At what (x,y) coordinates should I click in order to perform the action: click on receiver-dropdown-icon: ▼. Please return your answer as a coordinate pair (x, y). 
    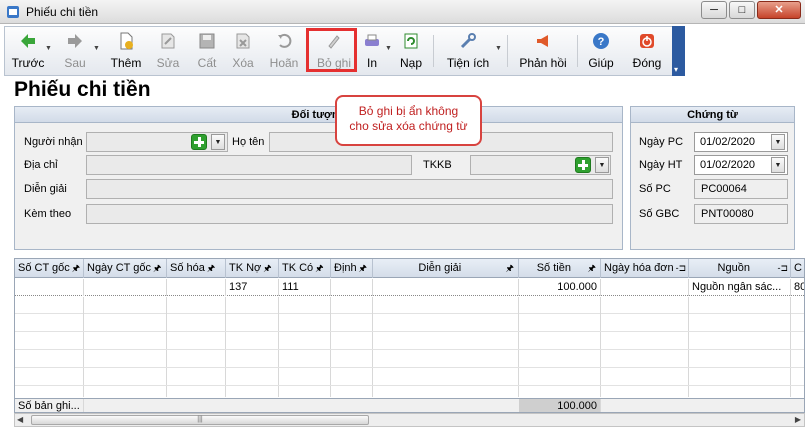
    Looking at the image, I should click on (218, 142).